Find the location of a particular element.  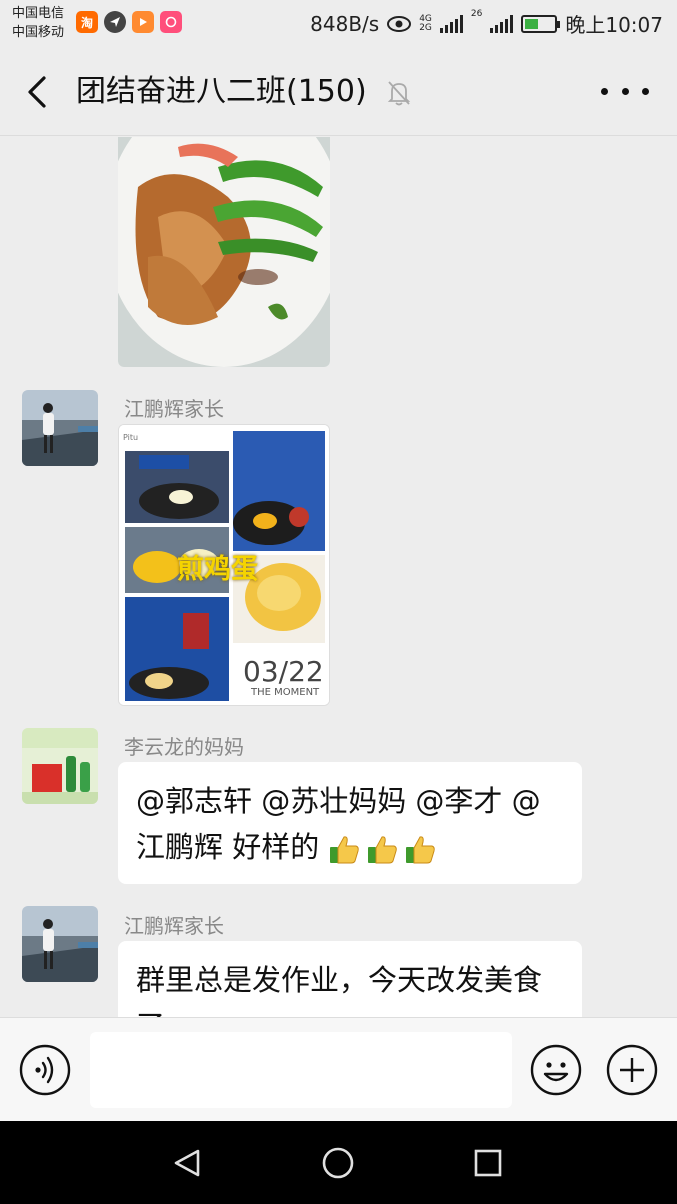

status-right: 848B/s 4G 2G 26 晚上10:07 is located at coordinates (486, 23).